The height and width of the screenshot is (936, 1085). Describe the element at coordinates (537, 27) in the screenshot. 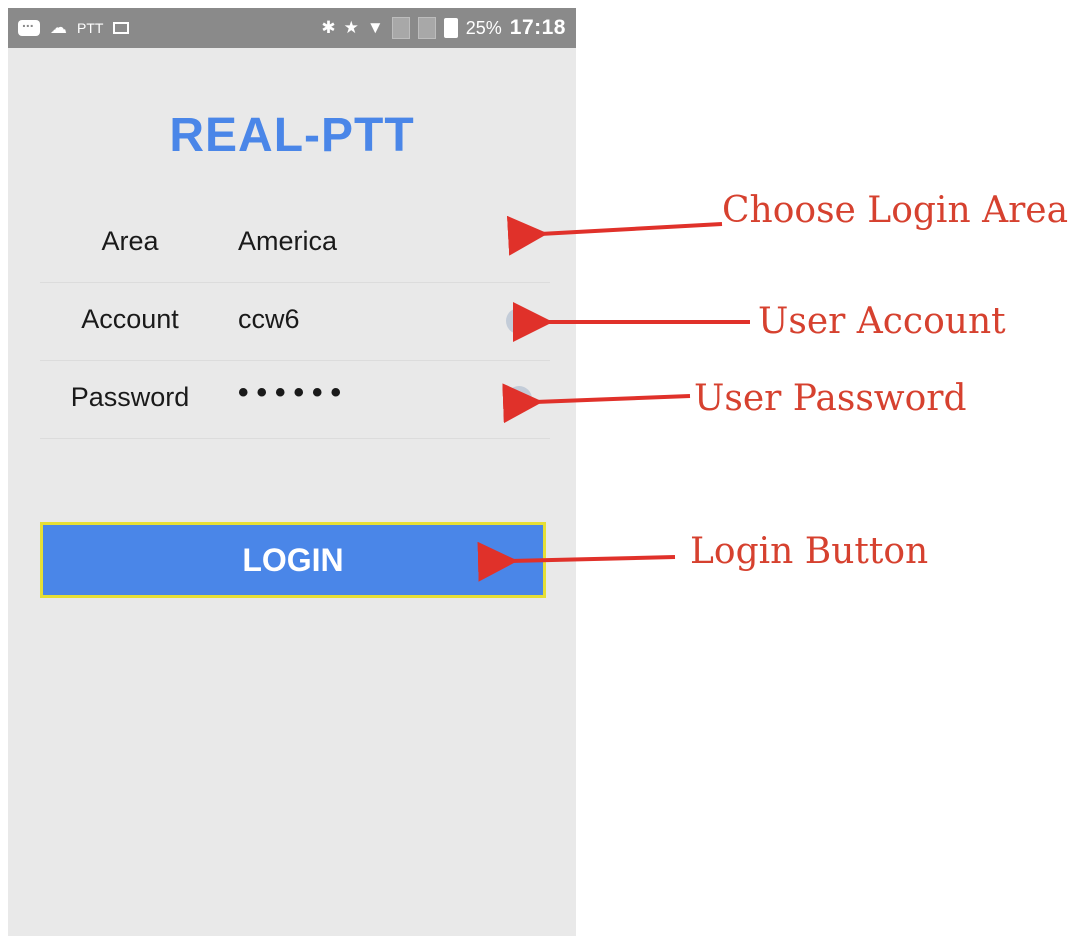

I see `clock: 17:18` at that location.